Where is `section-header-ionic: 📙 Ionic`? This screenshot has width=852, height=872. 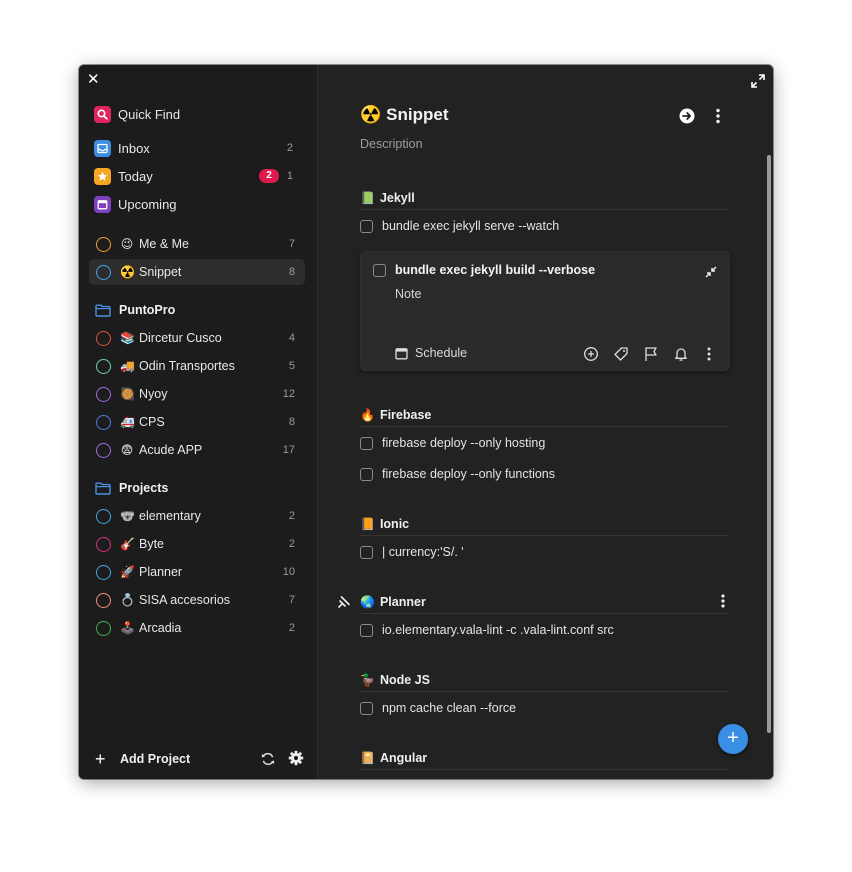 section-header-ionic: 📙 Ionic is located at coordinates (544, 524).